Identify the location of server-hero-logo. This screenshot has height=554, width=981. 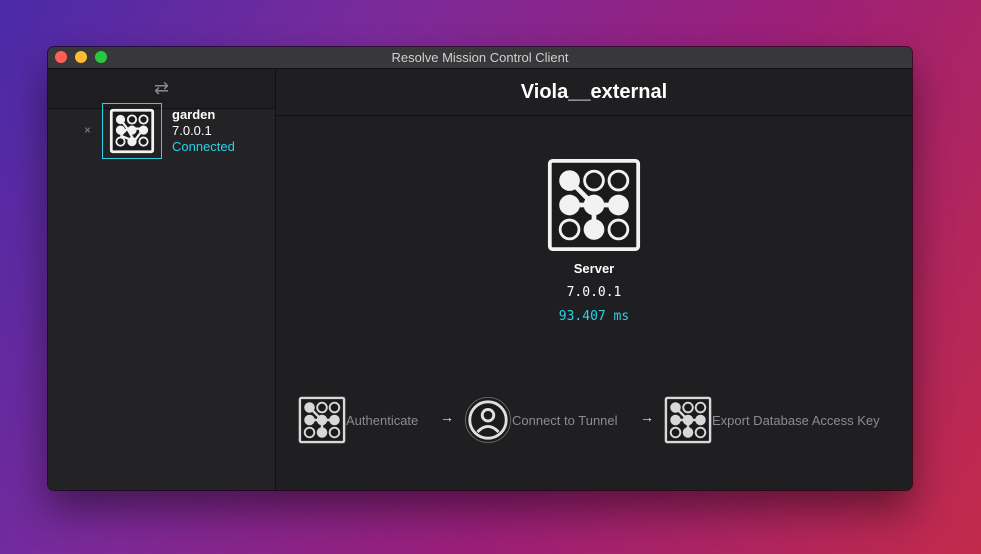
(594, 205).